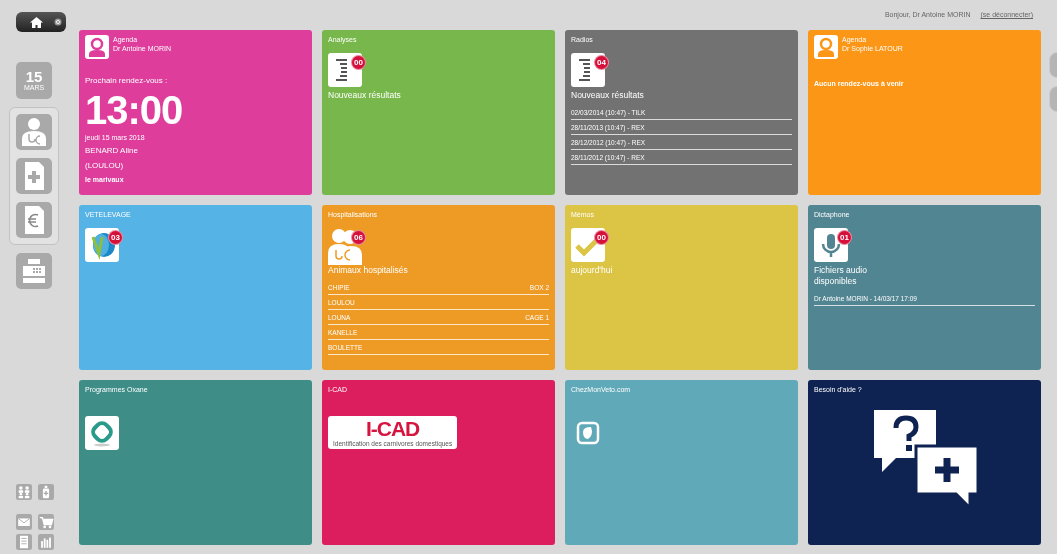 This screenshot has height=554, width=1057. I want to click on home-button, so click(41, 22).